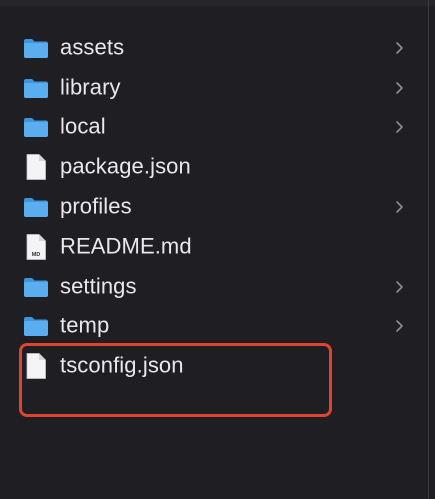 This screenshot has width=435, height=499. Describe the element at coordinates (214, 247) in the screenshot. I see `list-item-readme-md: MD README.md` at that location.